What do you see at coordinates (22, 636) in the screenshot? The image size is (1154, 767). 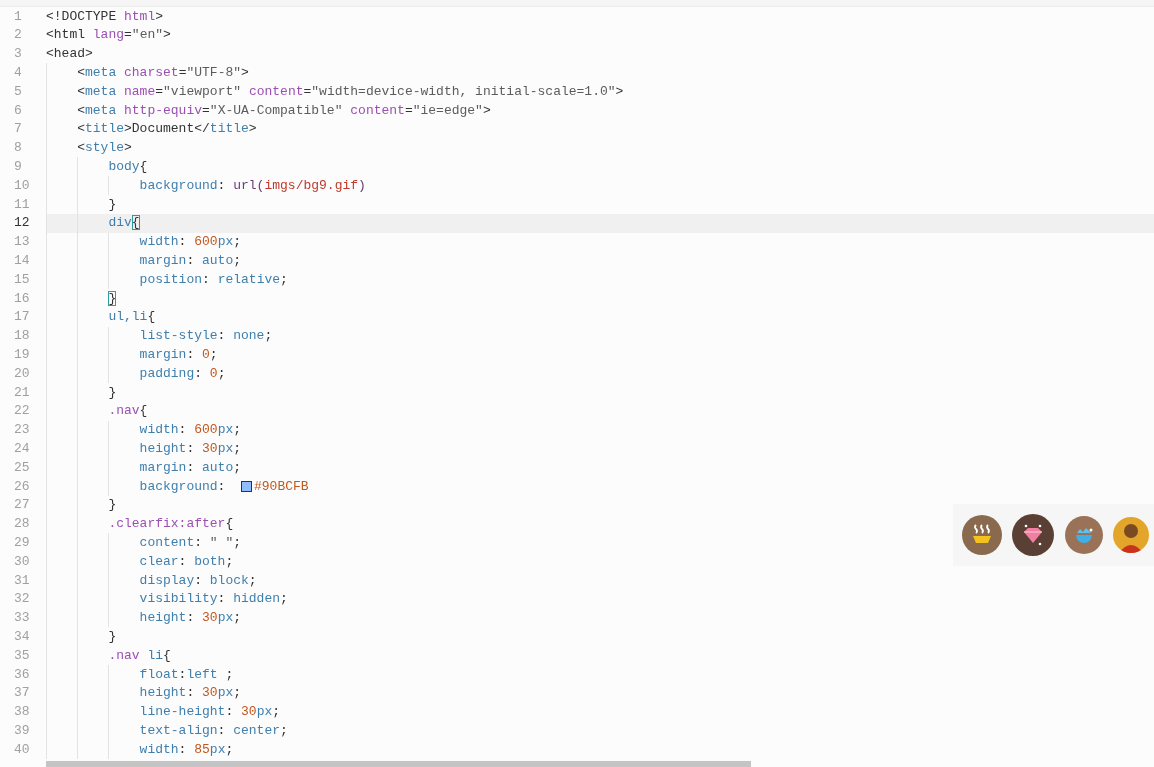 I see `line-number: 34` at bounding box center [22, 636].